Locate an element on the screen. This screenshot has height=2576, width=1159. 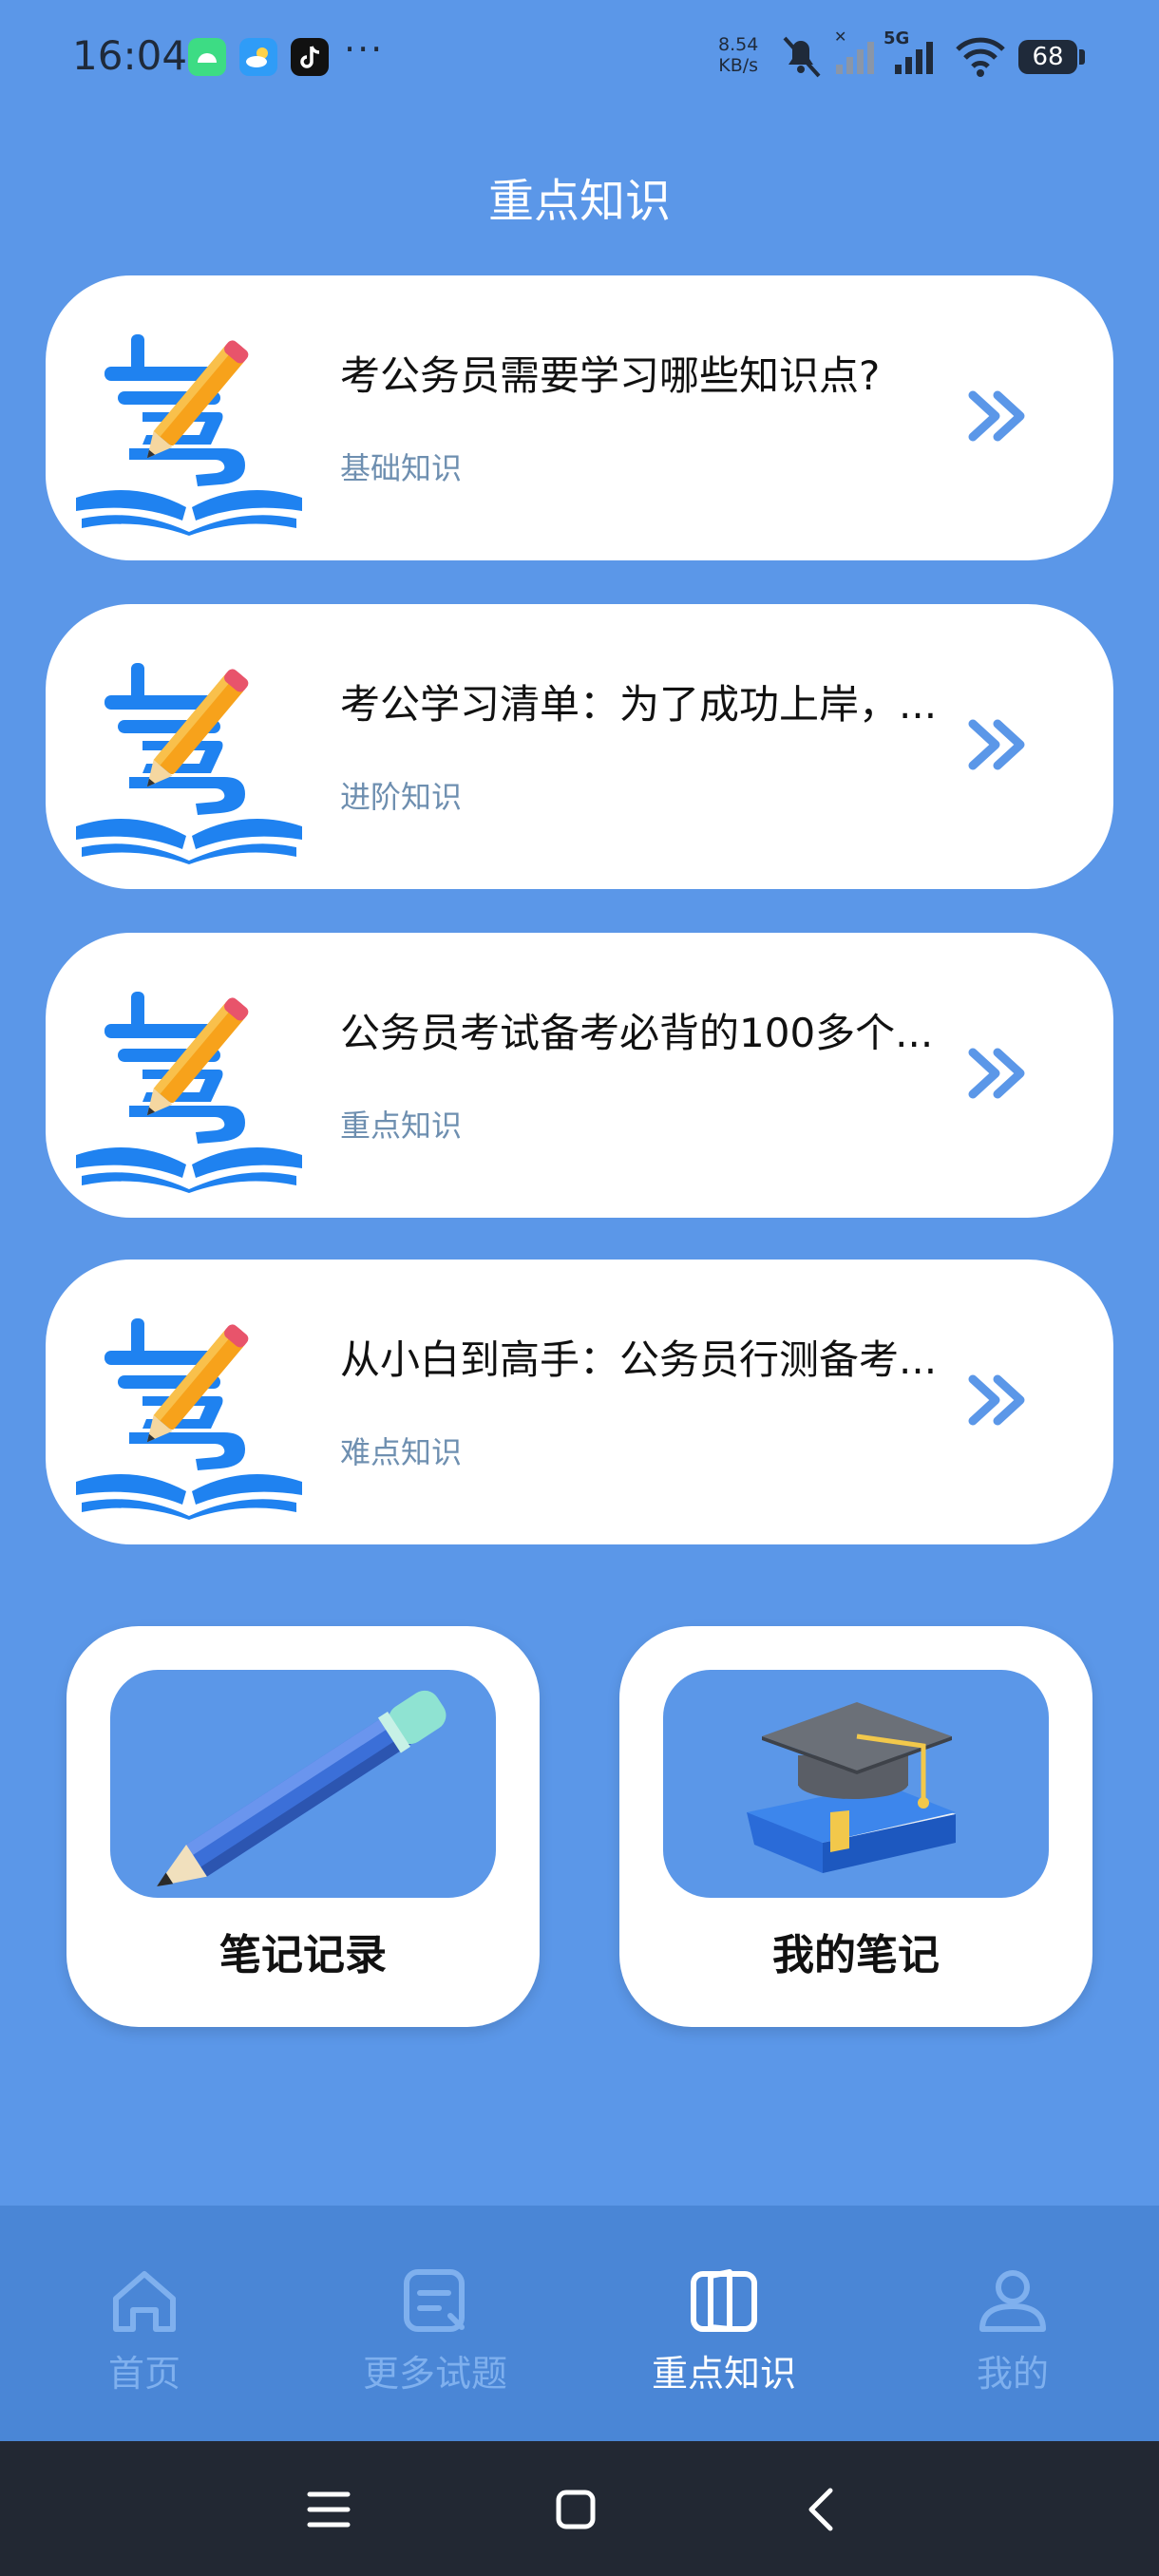
net-speed-unit: KB/s is located at coordinates (738, 65).